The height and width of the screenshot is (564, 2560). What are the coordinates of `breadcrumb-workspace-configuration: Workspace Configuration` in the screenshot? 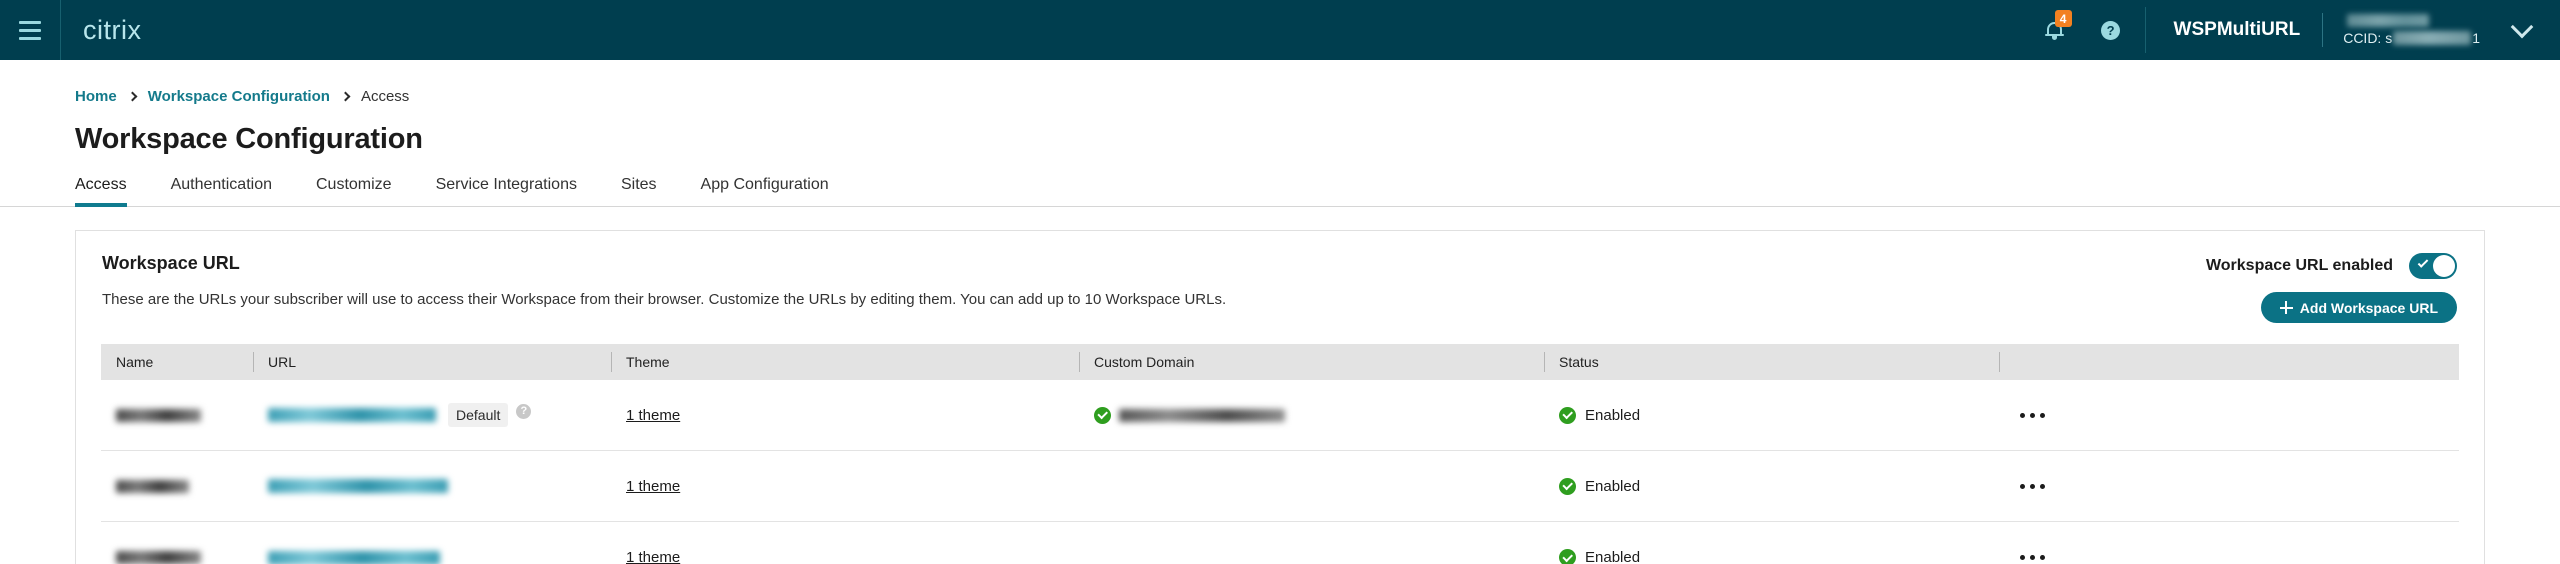 It's located at (239, 96).